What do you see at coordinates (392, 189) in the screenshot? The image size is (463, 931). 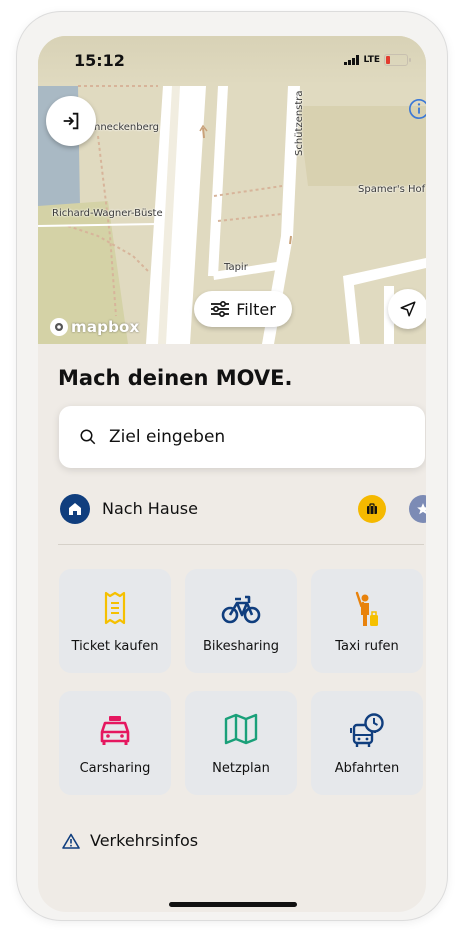 I see `map-label-place: Spamer's Hof` at bounding box center [392, 189].